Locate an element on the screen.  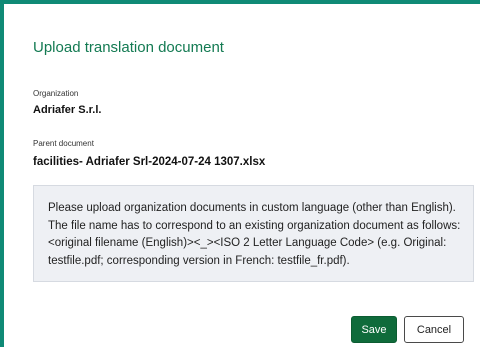
organization-value: Adriafer S.r.l. is located at coordinates (67, 110).